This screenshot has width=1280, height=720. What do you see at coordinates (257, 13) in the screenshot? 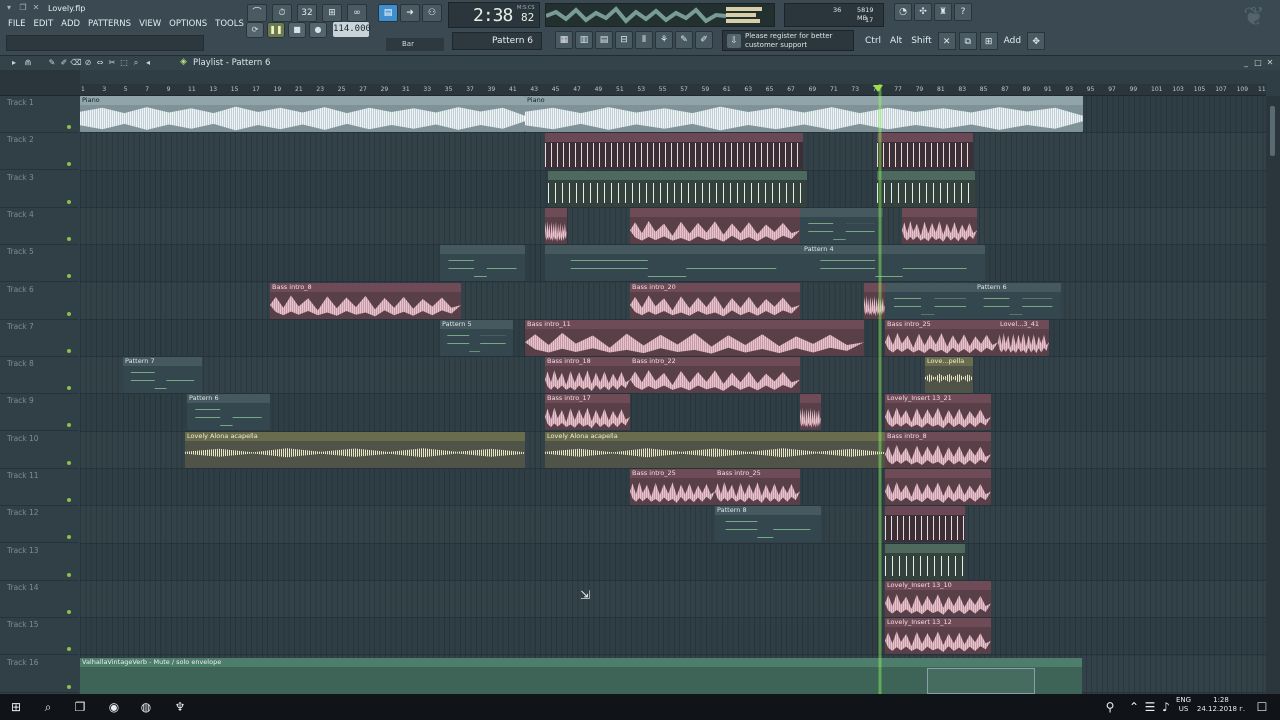
I see `typing-keyboard-icon: ⌒` at bounding box center [257, 13].